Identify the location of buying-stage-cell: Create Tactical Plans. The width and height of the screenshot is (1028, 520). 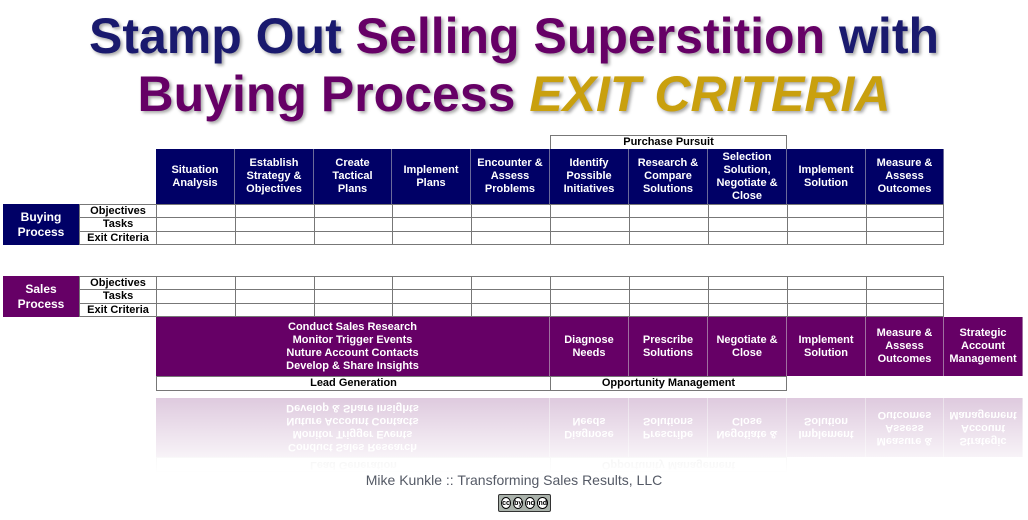
(353, 176).